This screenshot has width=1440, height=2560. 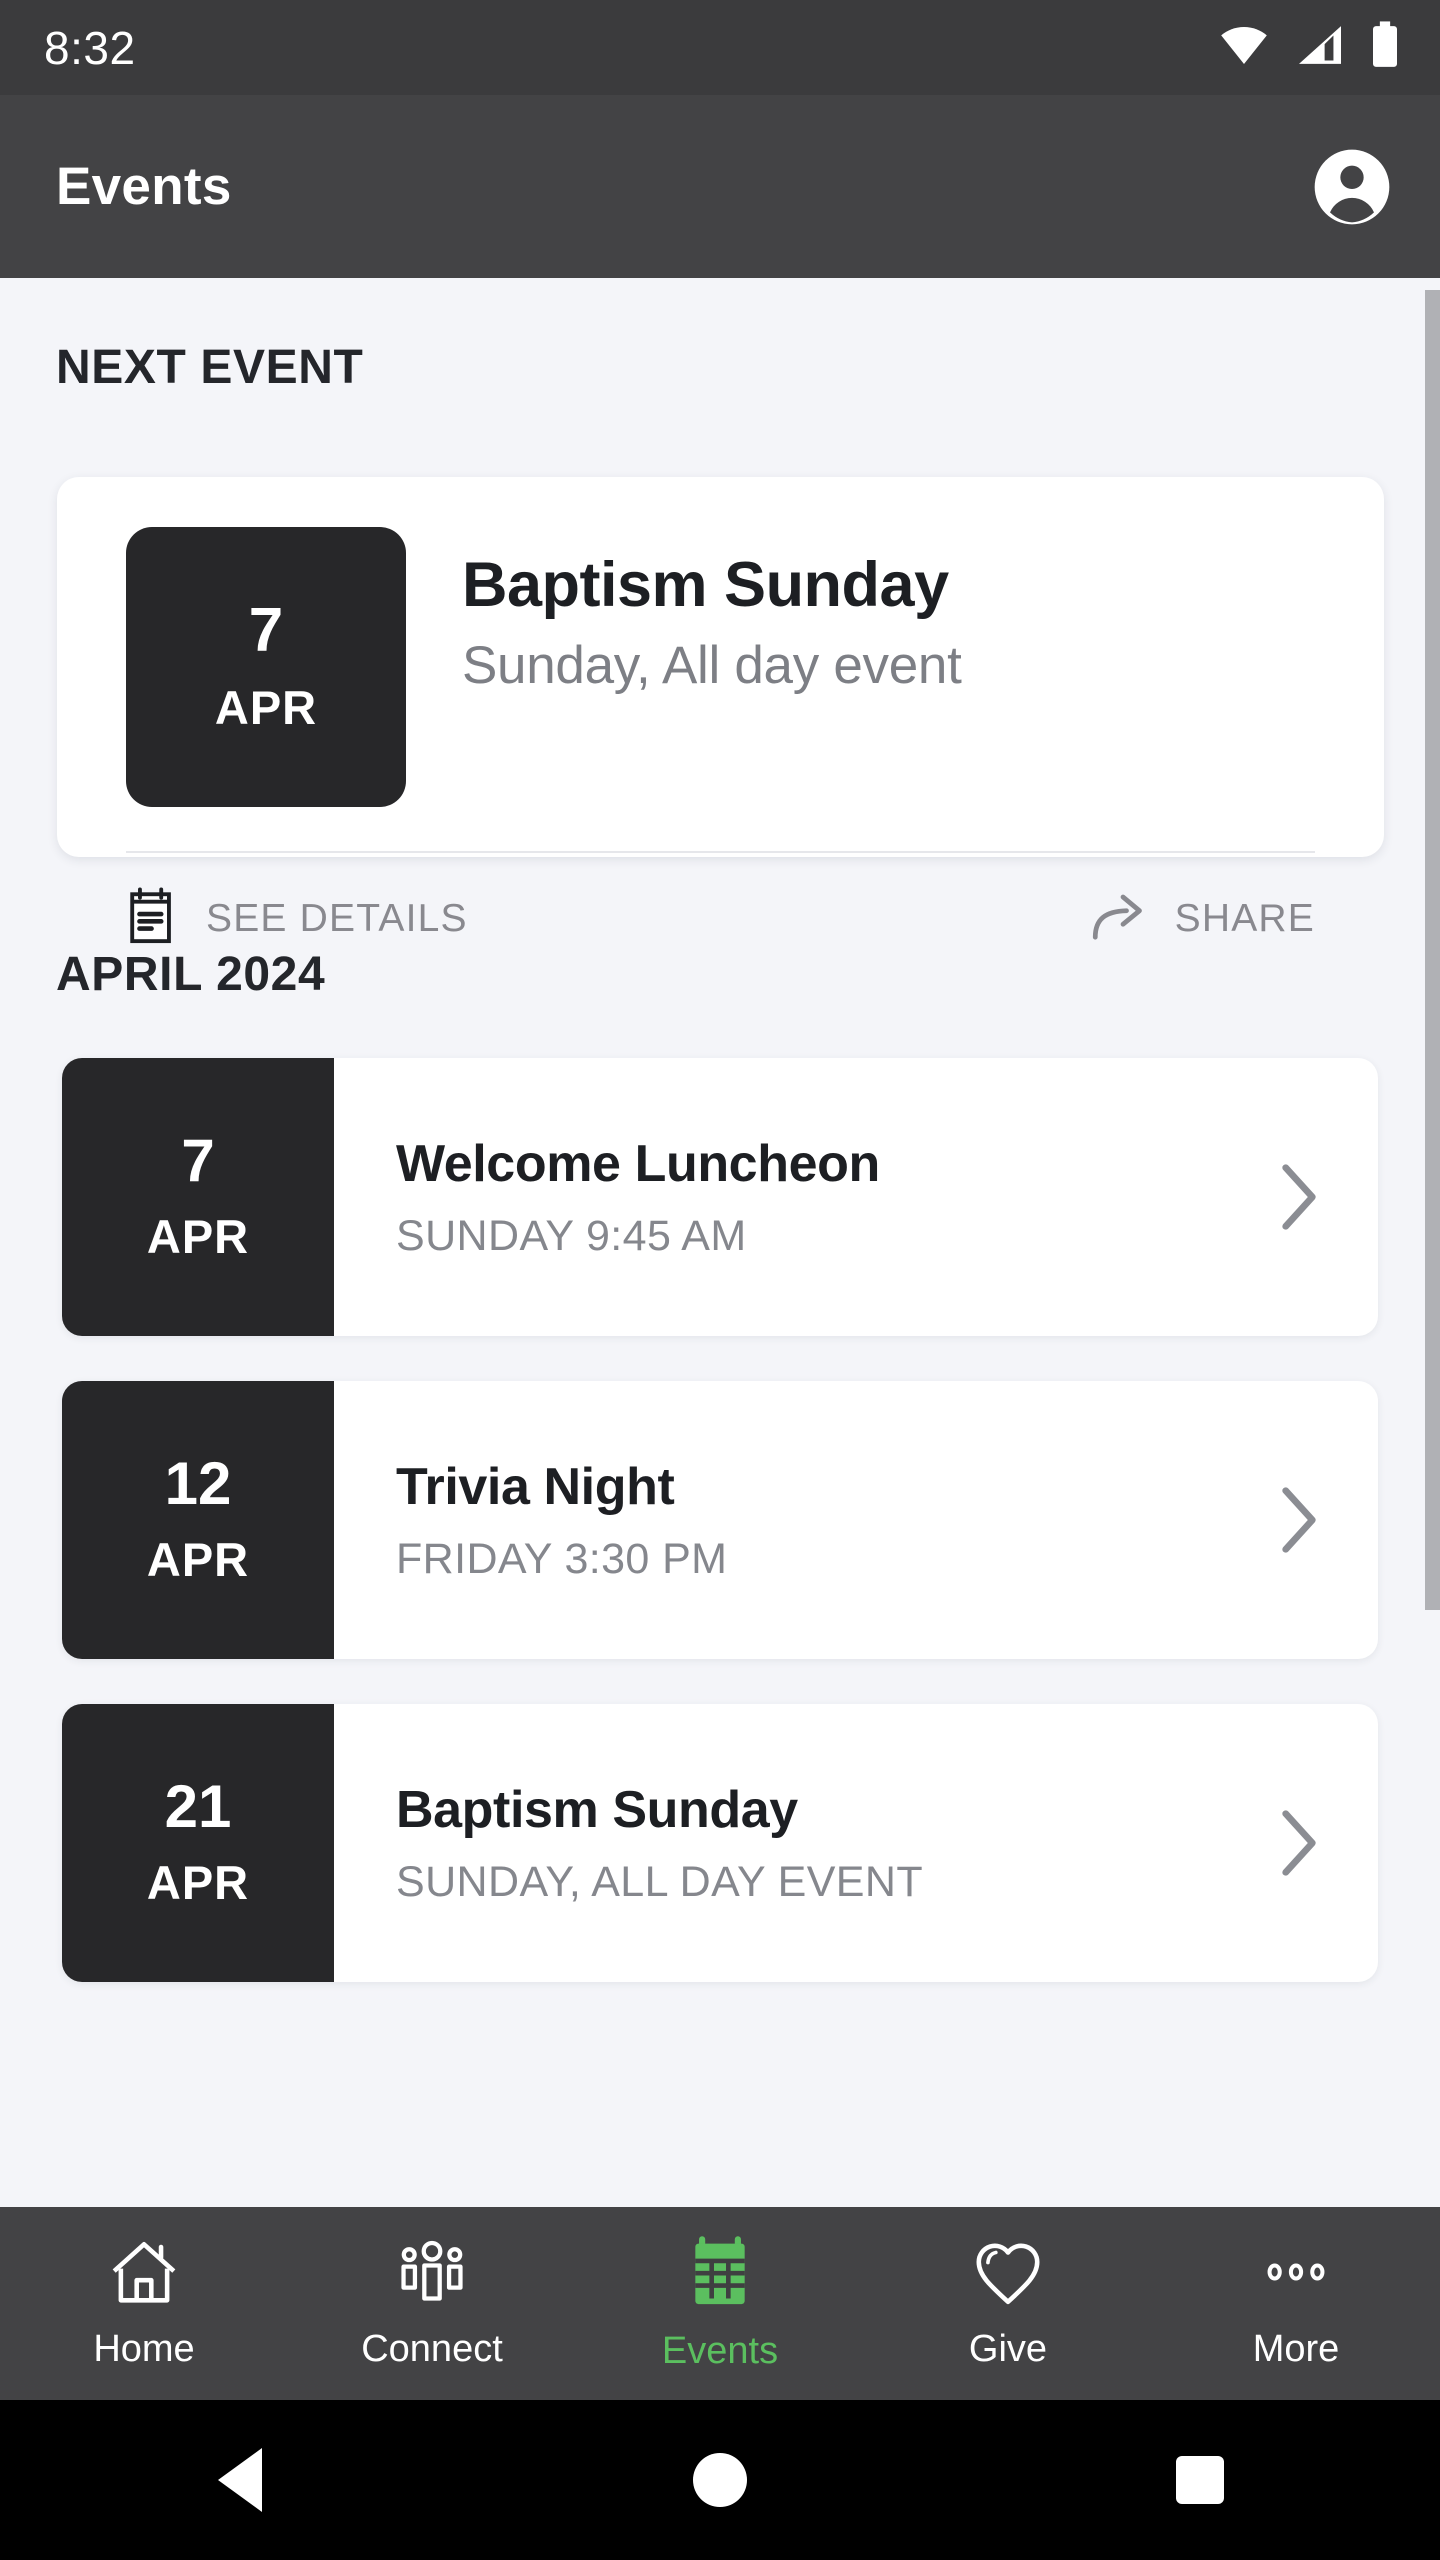 I want to click on event-note-icon, so click(x=153, y=918).